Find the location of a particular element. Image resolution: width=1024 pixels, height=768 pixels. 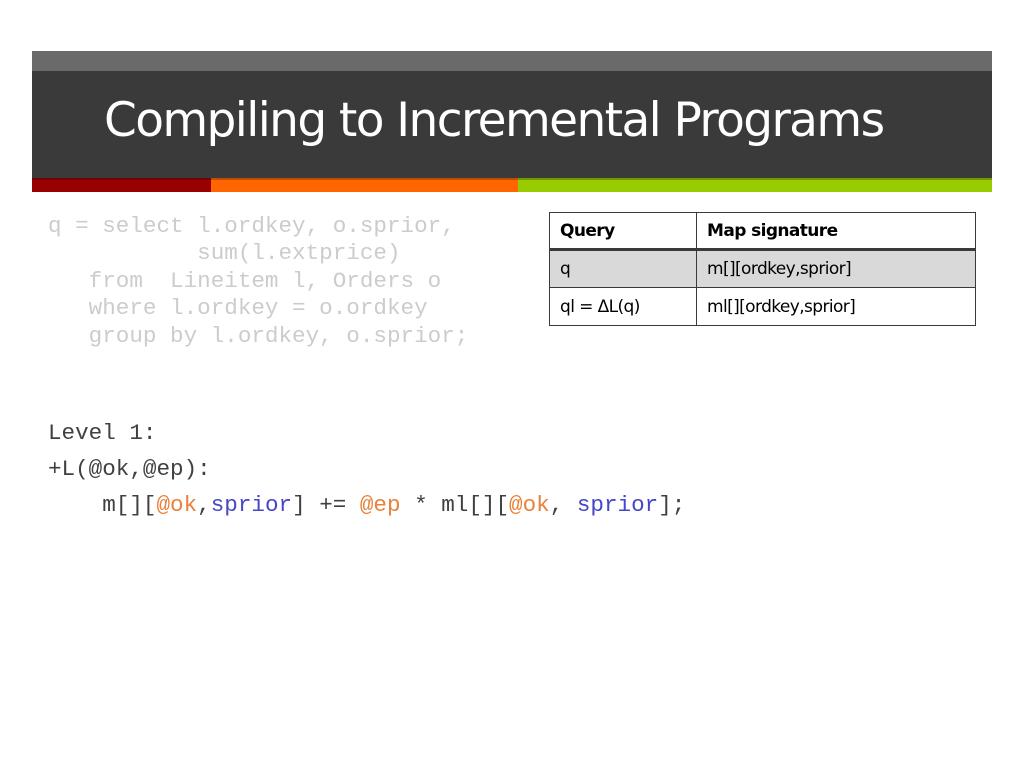

trigger-signature: +L(@ok,@ep): is located at coordinates (129, 469).